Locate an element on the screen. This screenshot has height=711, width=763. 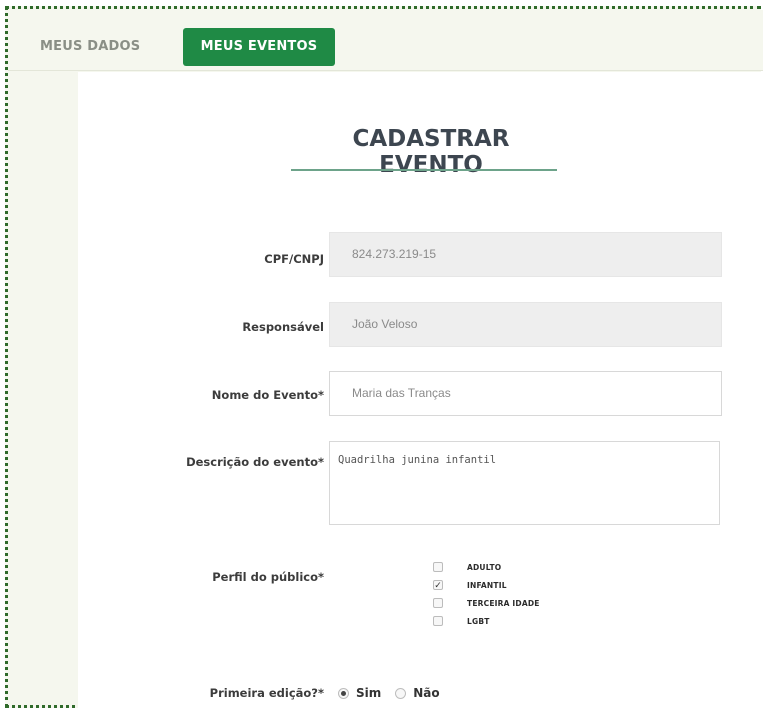
checkbox-label: INFANTIL is located at coordinates (487, 585).